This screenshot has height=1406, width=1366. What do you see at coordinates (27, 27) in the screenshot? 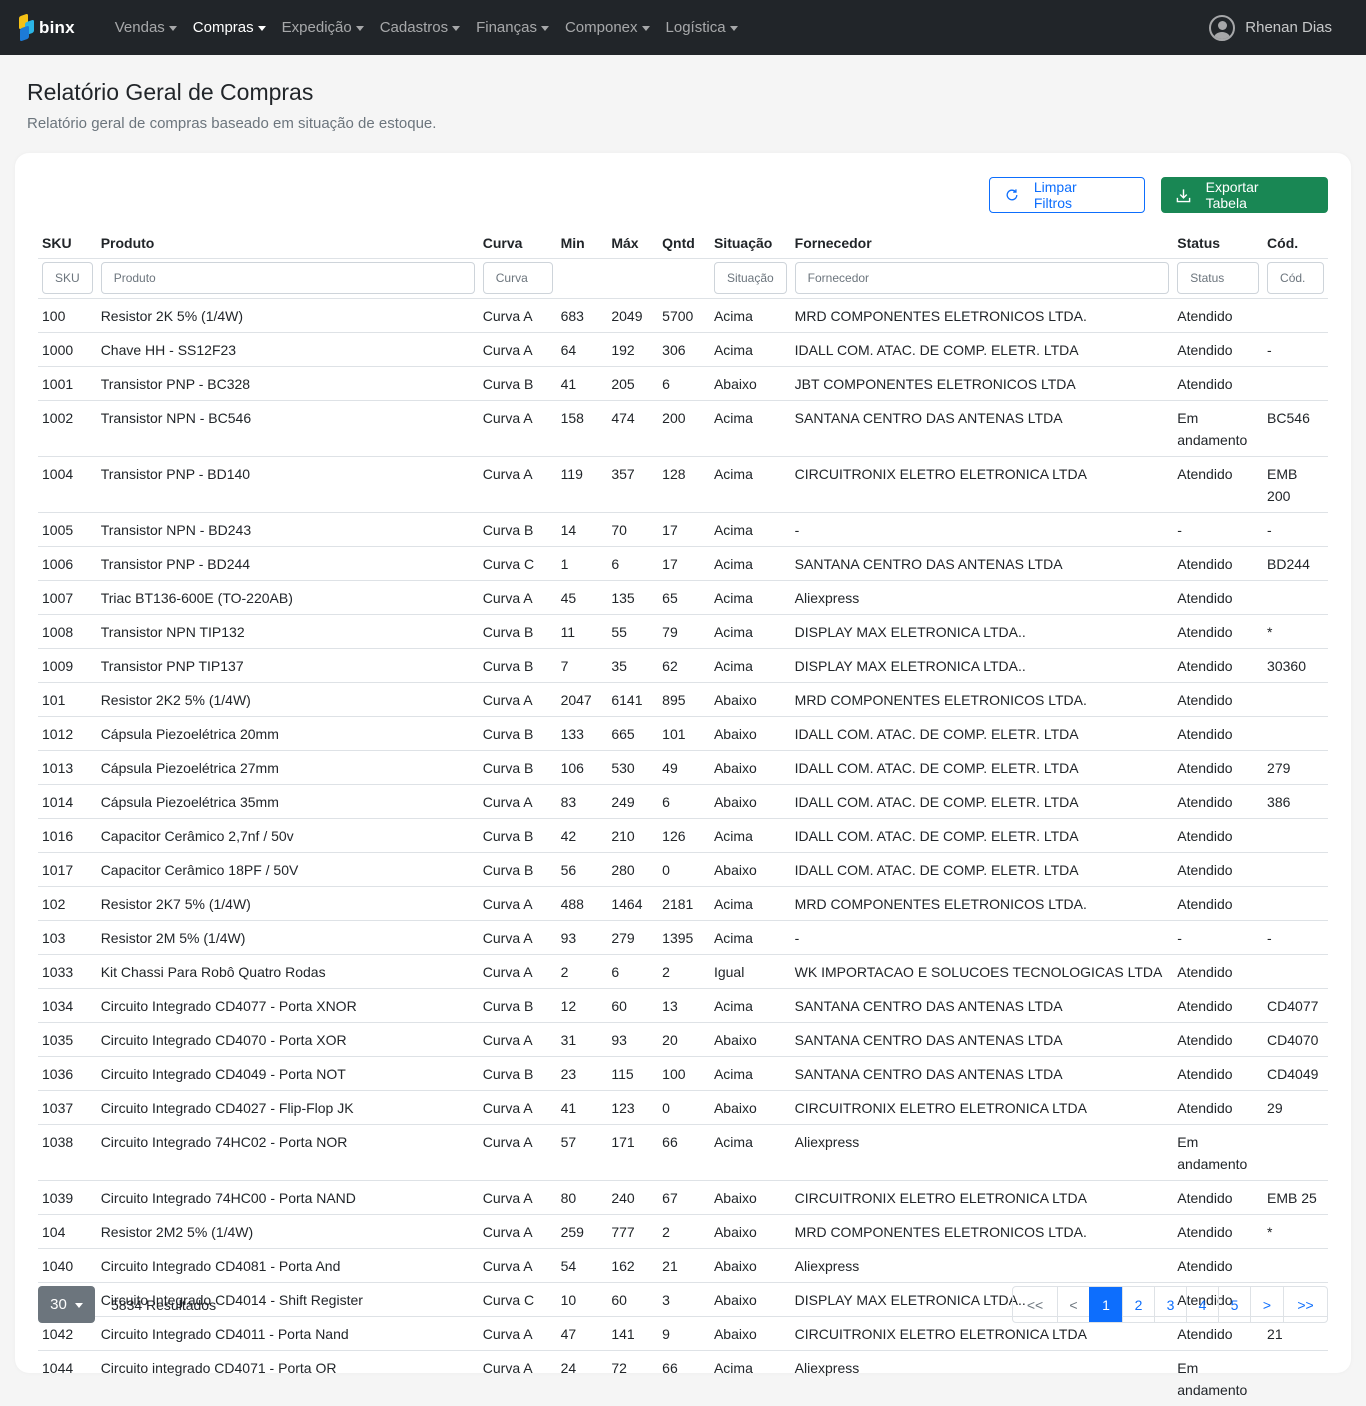
I see `binx-logo-icon` at bounding box center [27, 27].